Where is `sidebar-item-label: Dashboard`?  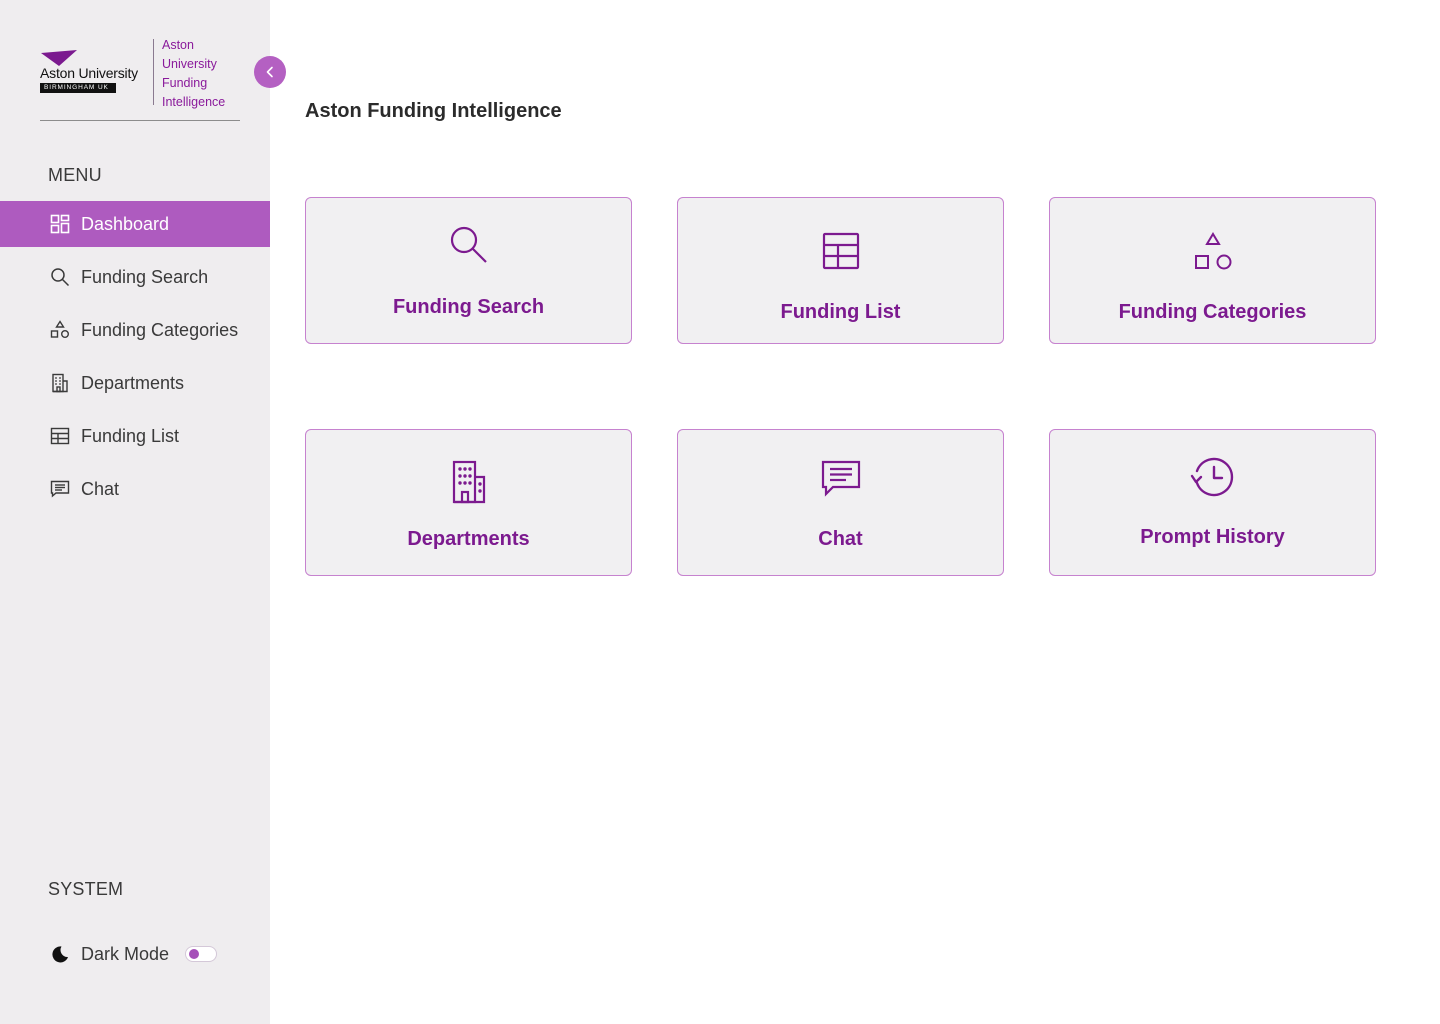
sidebar-item-label: Dashboard is located at coordinates (125, 223).